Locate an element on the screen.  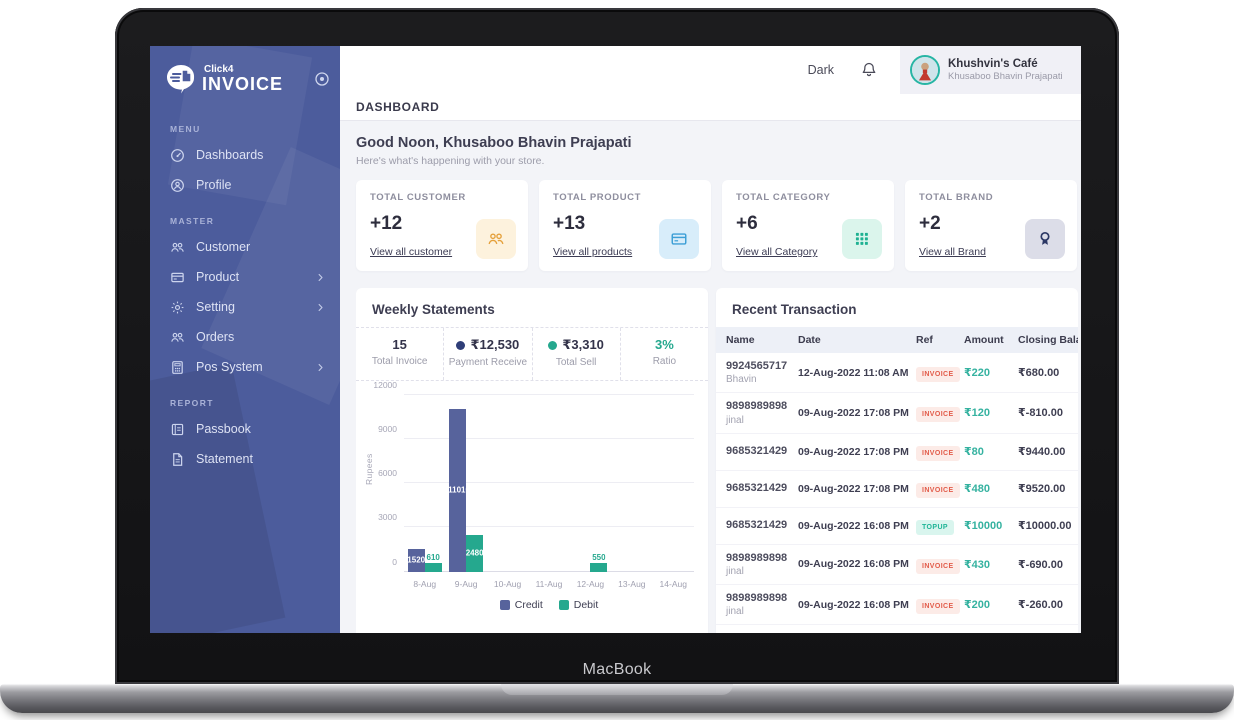
sidebar-item-setting: Setting is located at coordinates (248, 307).